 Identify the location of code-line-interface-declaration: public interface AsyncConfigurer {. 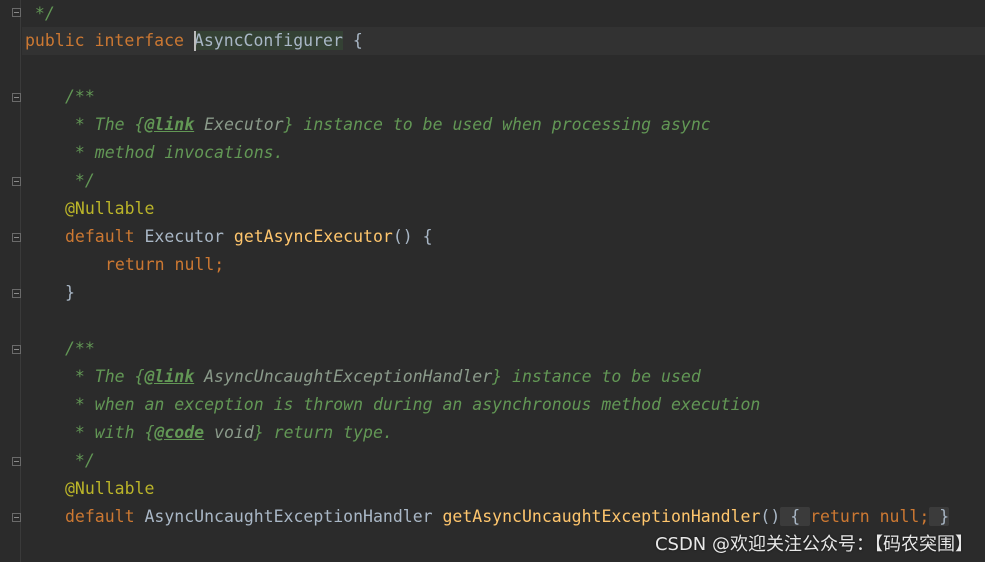
(194, 41).